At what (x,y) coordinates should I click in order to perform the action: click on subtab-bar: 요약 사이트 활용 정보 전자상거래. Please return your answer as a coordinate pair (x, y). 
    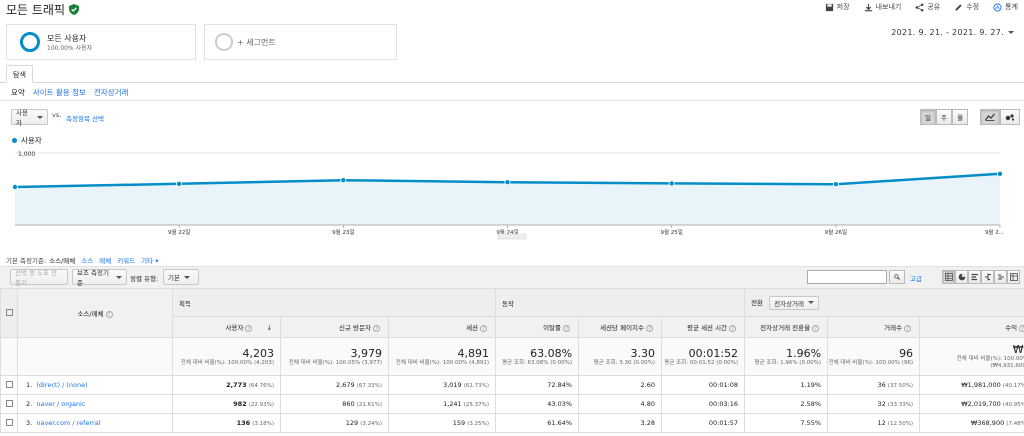
    Looking at the image, I should click on (69, 92).